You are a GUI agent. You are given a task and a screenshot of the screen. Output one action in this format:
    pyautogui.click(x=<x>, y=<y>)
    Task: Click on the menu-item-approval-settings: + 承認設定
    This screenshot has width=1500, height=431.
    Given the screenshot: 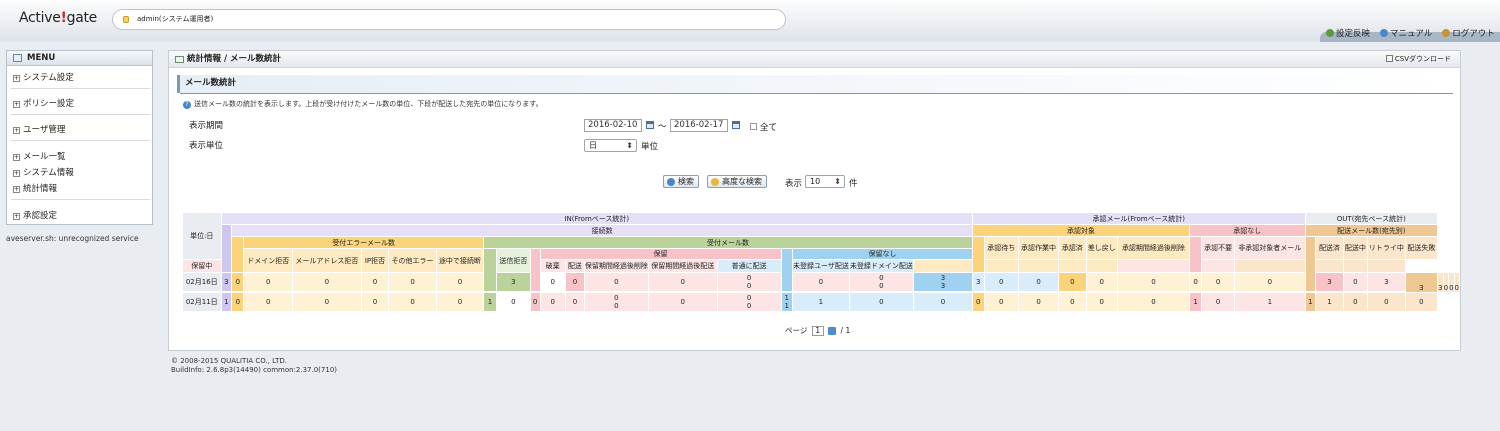 What is the action you would take?
    pyautogui.click(x=35, y=215)
    